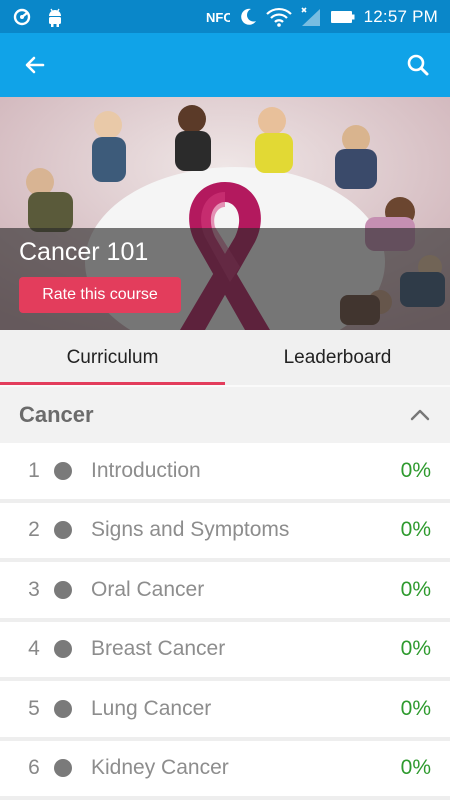 The image size is (450, 800). I want to click on list-item: 6 Kidney Cancer 0%, so click(225, 770).